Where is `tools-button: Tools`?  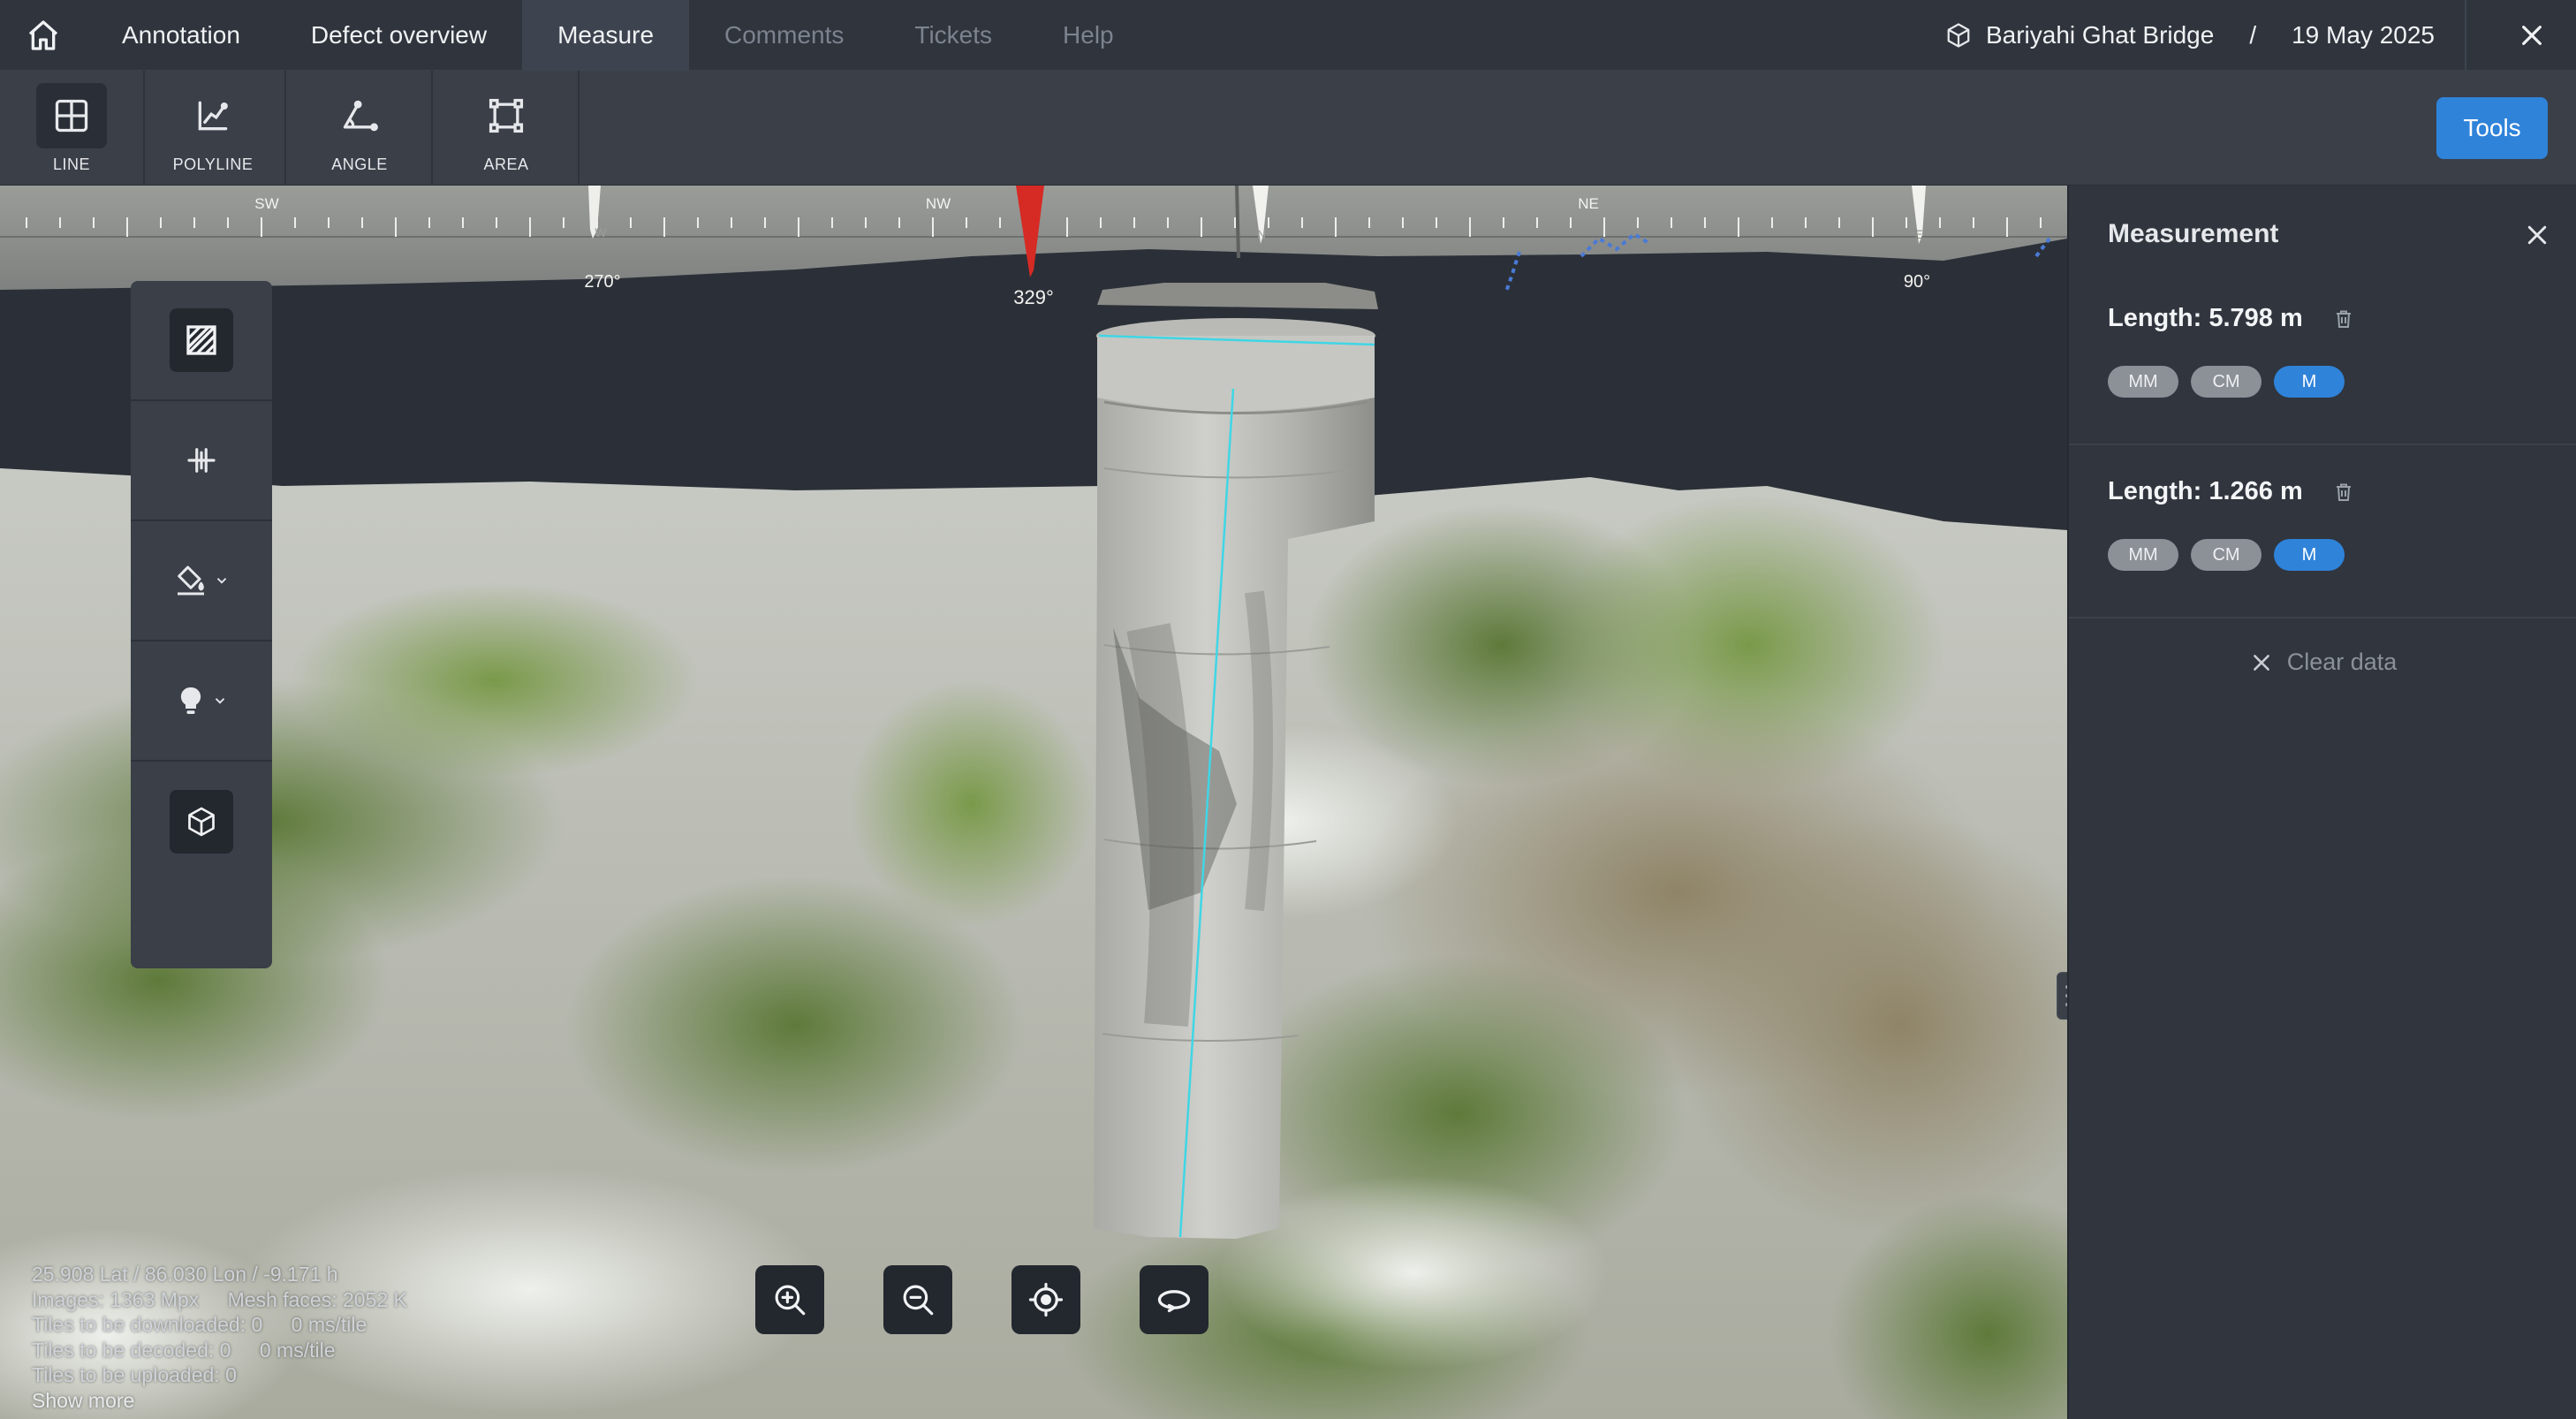
tools-button: Tools is located at coordinates (2492, 128).